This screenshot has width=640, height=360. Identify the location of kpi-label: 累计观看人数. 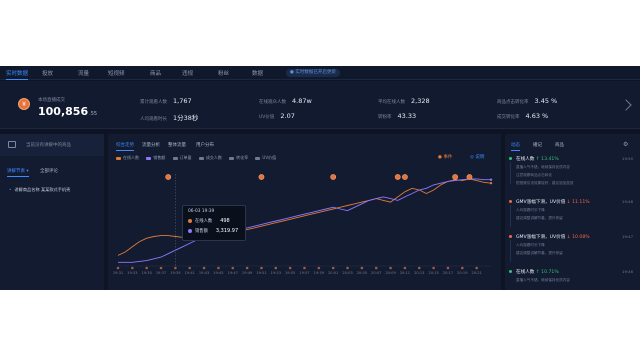
(153, 102).